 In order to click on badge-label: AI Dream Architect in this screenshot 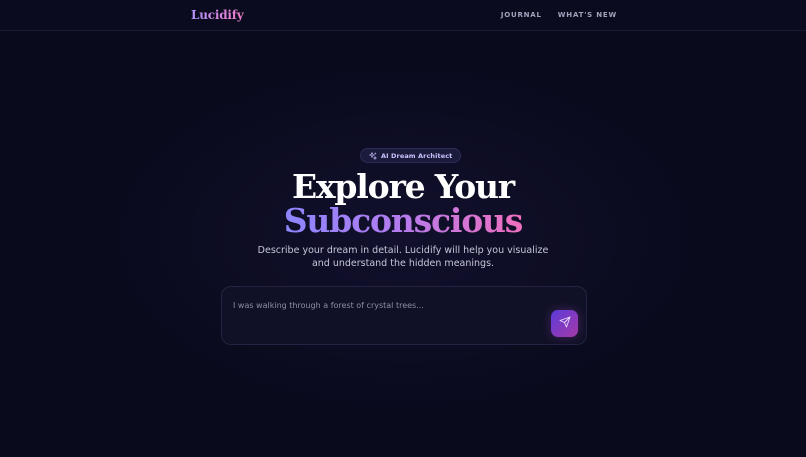, I will do `click(417, 155)`.